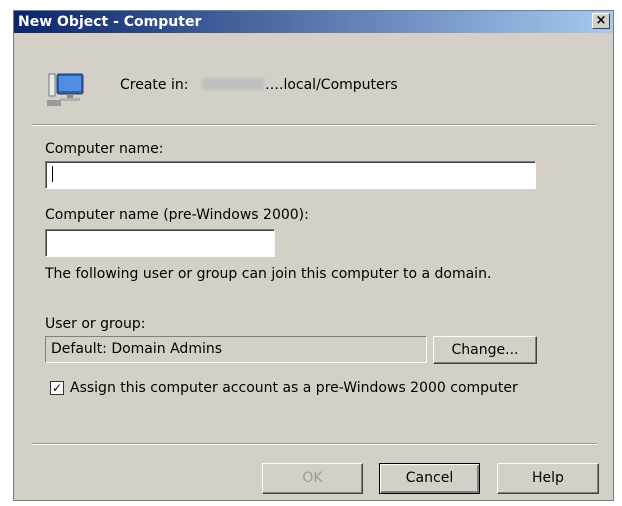  Describe the element at coordinates (290, 175) in the screenshot. I see `computer-name-input` at that location.